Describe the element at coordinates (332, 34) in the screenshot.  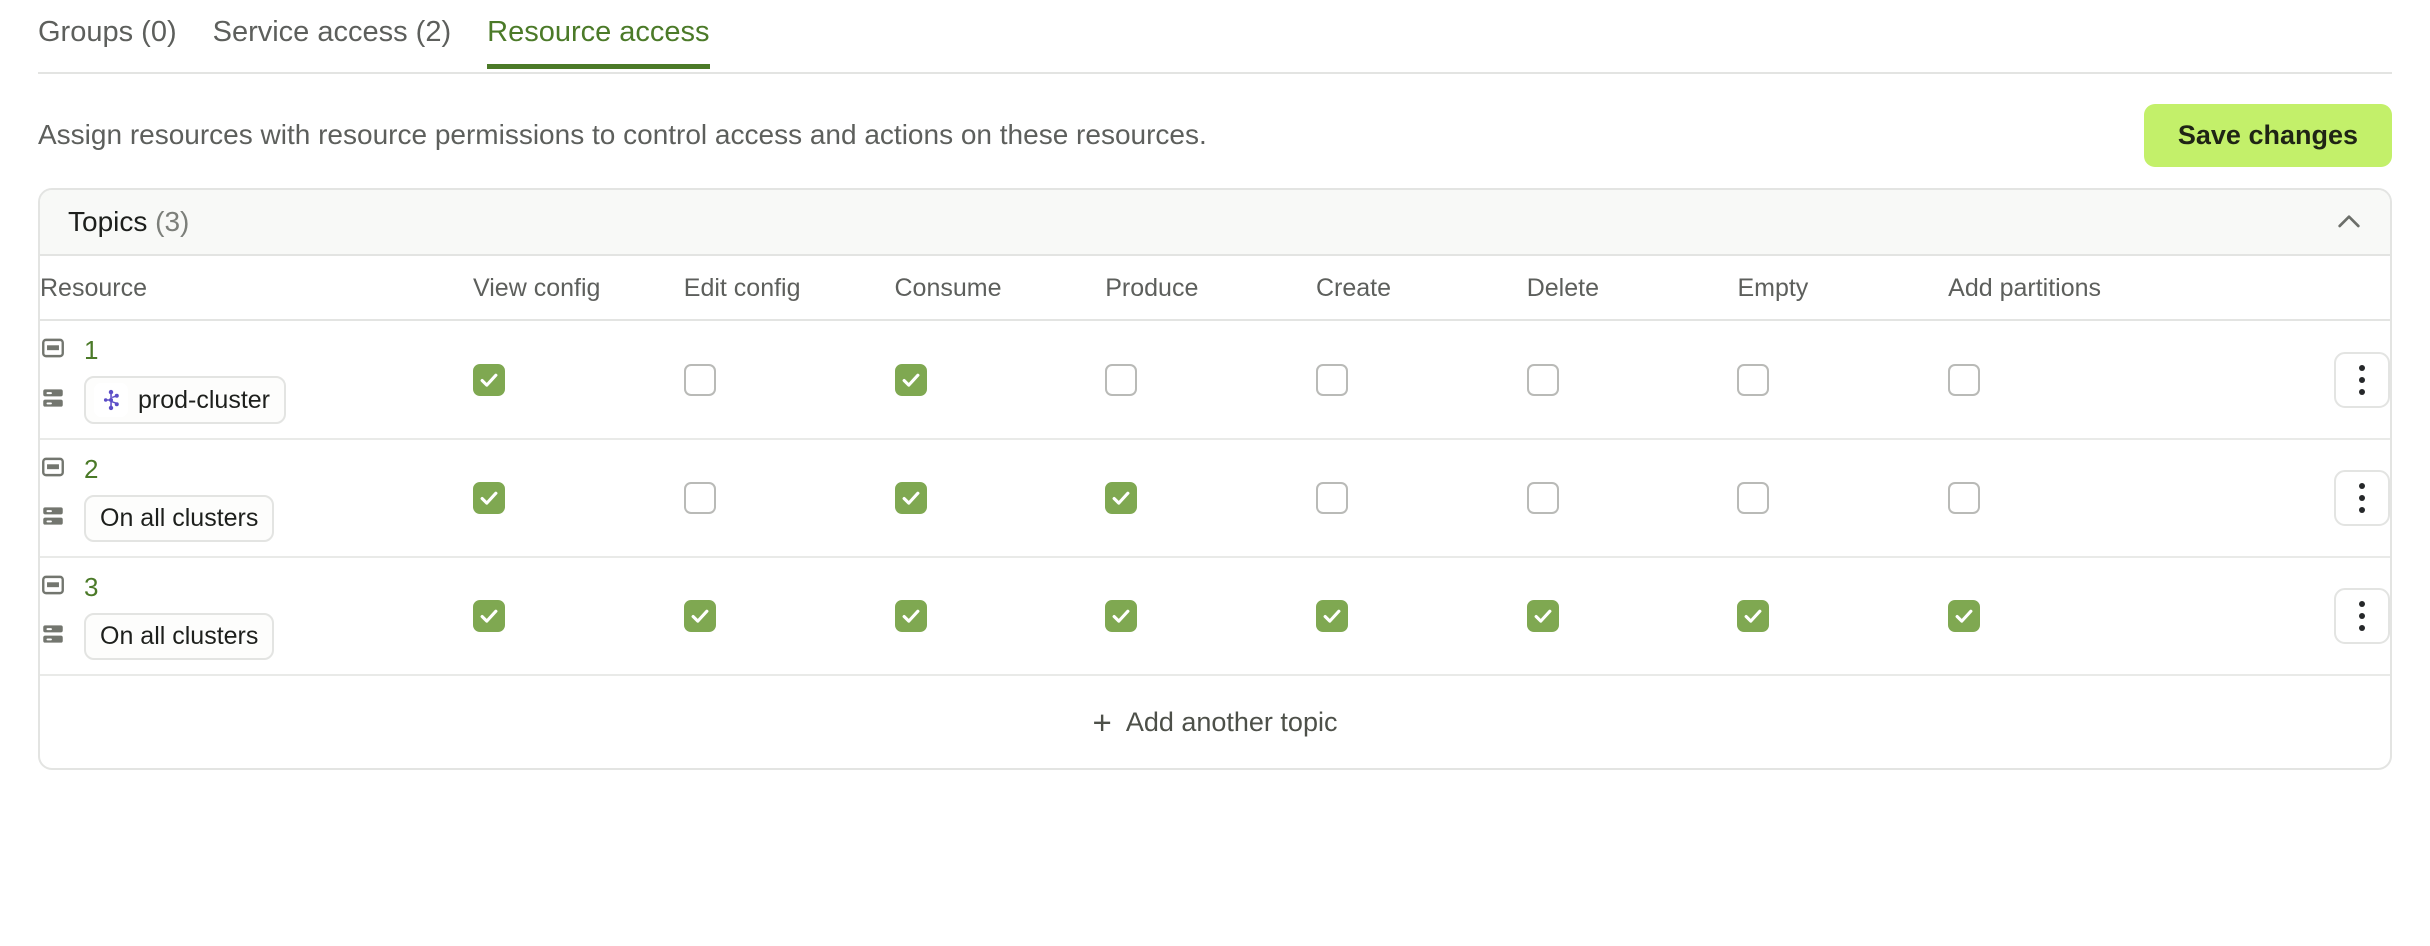
I see `tab-service-access: Service access (2)` at that location.